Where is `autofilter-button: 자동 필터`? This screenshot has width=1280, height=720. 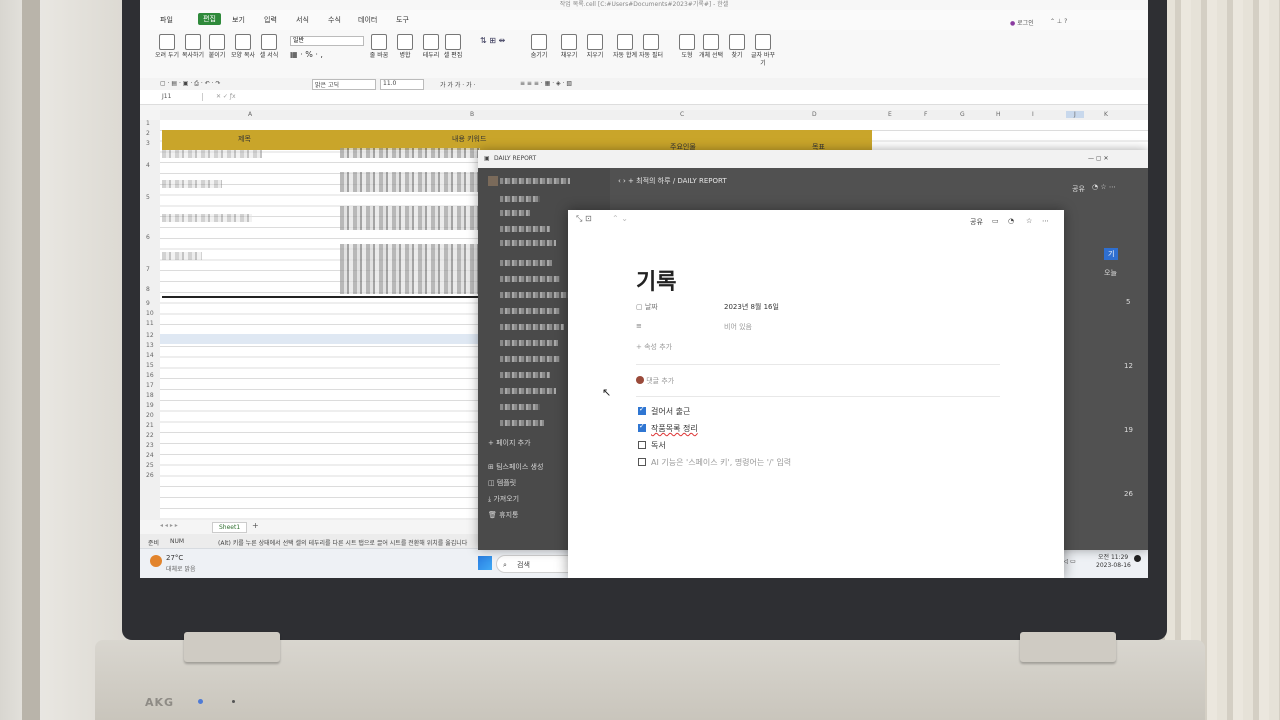 autofilter-button: 자동 필터 is located at coordinates (651, 47).